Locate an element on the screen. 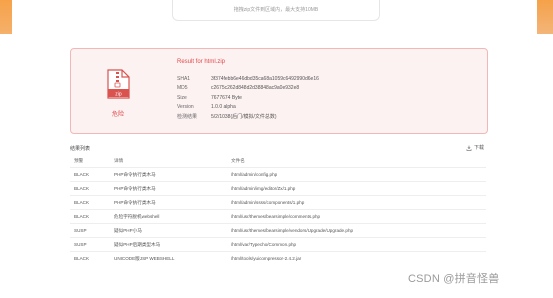 The width and height of the screenshot is (553, 298). table-row: BLACK PHP命令执行类木马 /html/admin/config.php is located at coordinates (278, 174).